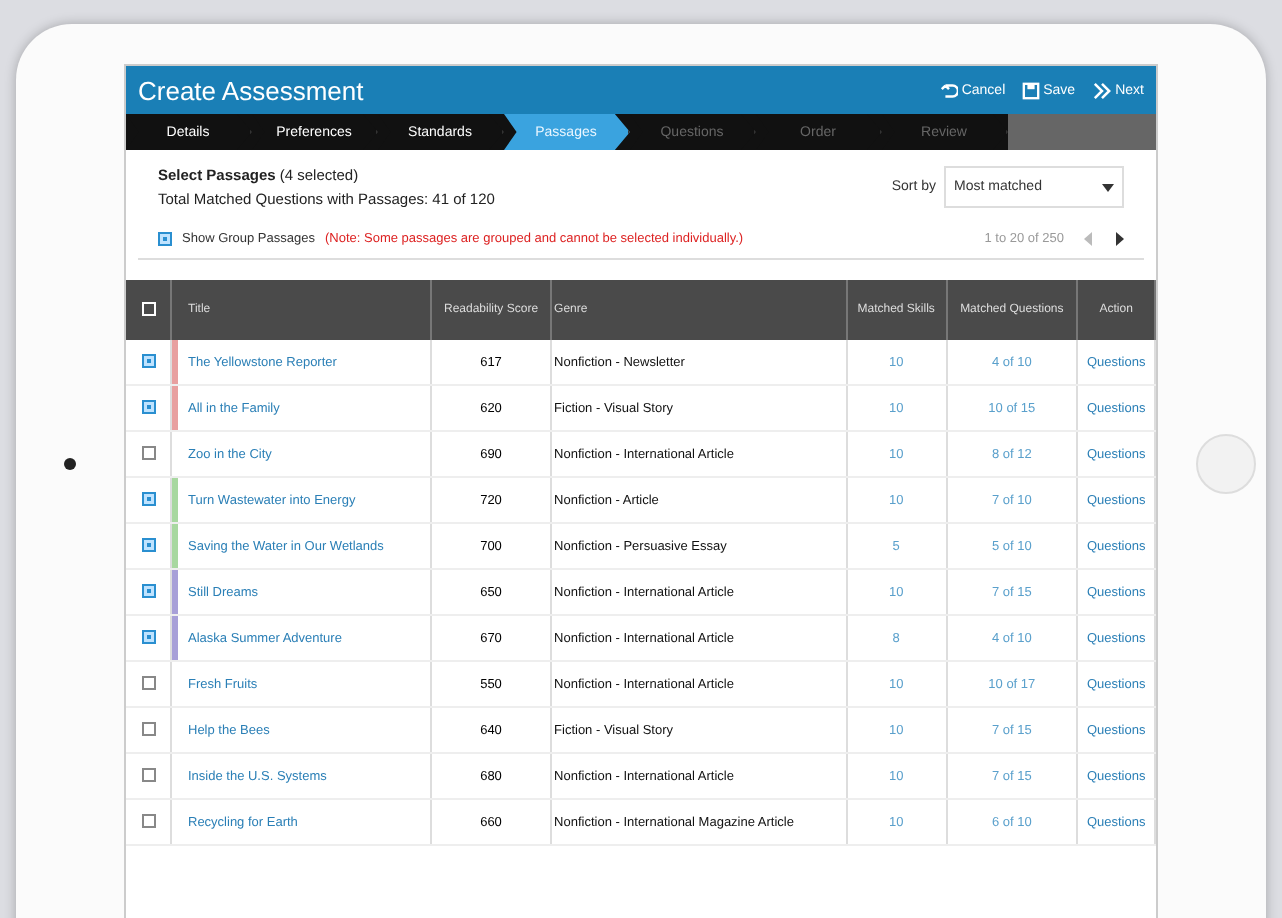 This screenshot has height=918, width=1282. Describe the element at coordinates (251, 90) in the screenshot. I see `page-title: Create Assessment` at that location.